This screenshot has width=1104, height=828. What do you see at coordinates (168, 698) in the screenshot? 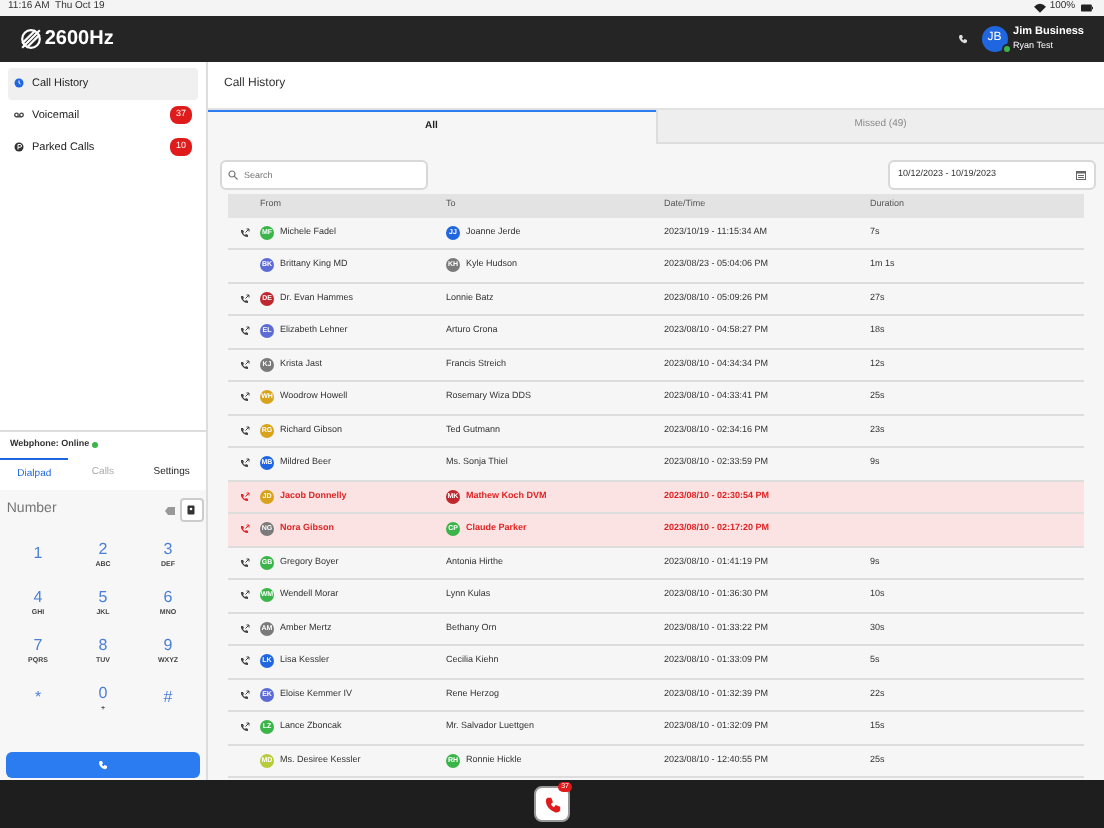
I see `dial-key: #` at bounding box center [168, 698].